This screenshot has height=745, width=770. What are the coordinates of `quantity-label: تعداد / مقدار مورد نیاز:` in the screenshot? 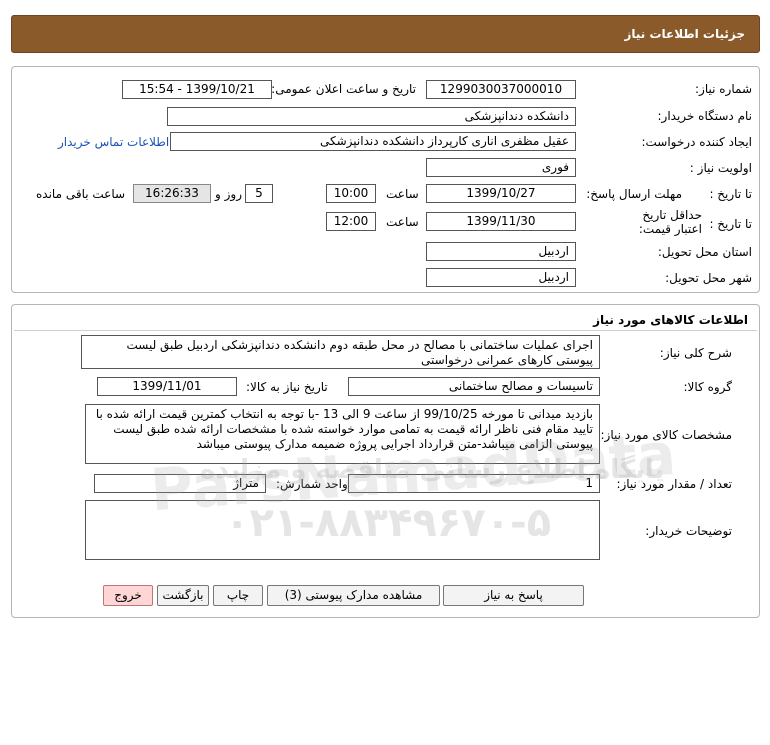 It's located at (674, 484).